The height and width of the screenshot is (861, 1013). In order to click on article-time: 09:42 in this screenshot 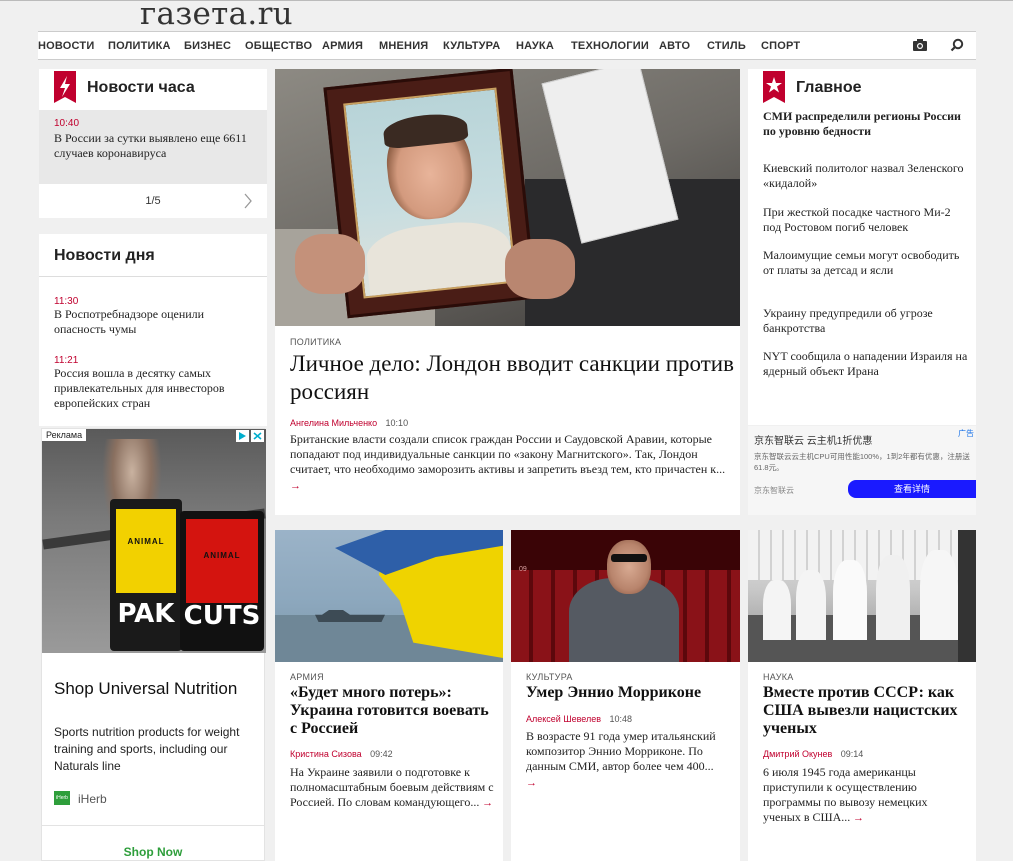, I will do `click(381, 754)`.